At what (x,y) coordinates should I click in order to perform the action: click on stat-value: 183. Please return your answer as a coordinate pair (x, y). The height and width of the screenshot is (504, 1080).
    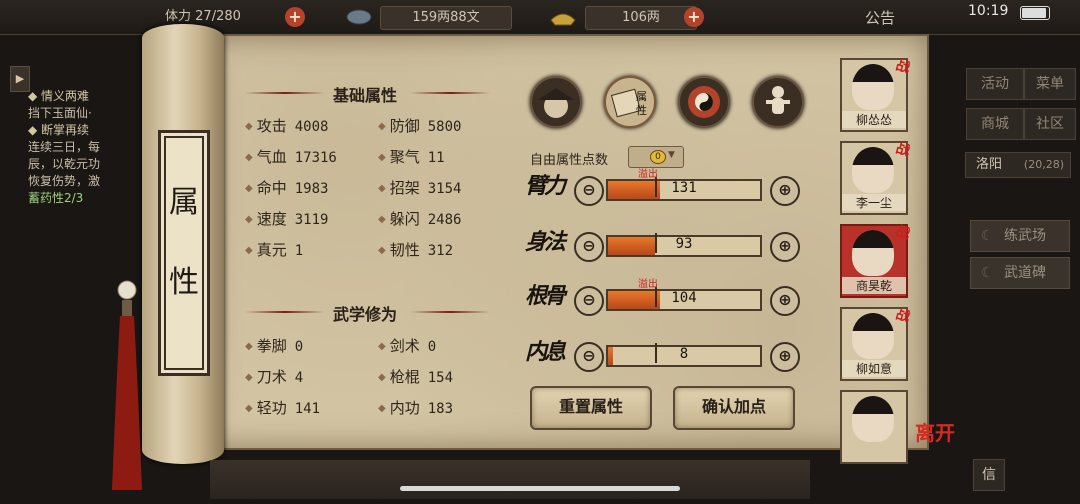
    Looking at the image, I should click on (440, 409).